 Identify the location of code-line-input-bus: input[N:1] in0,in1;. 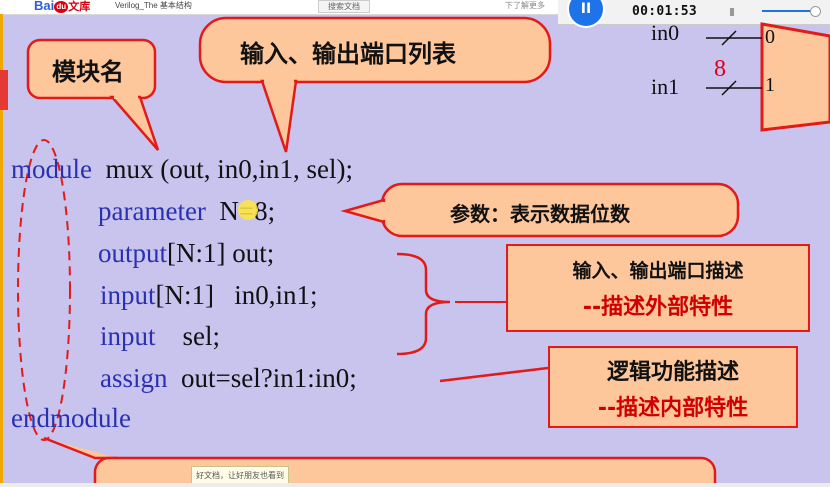
(209, 295).